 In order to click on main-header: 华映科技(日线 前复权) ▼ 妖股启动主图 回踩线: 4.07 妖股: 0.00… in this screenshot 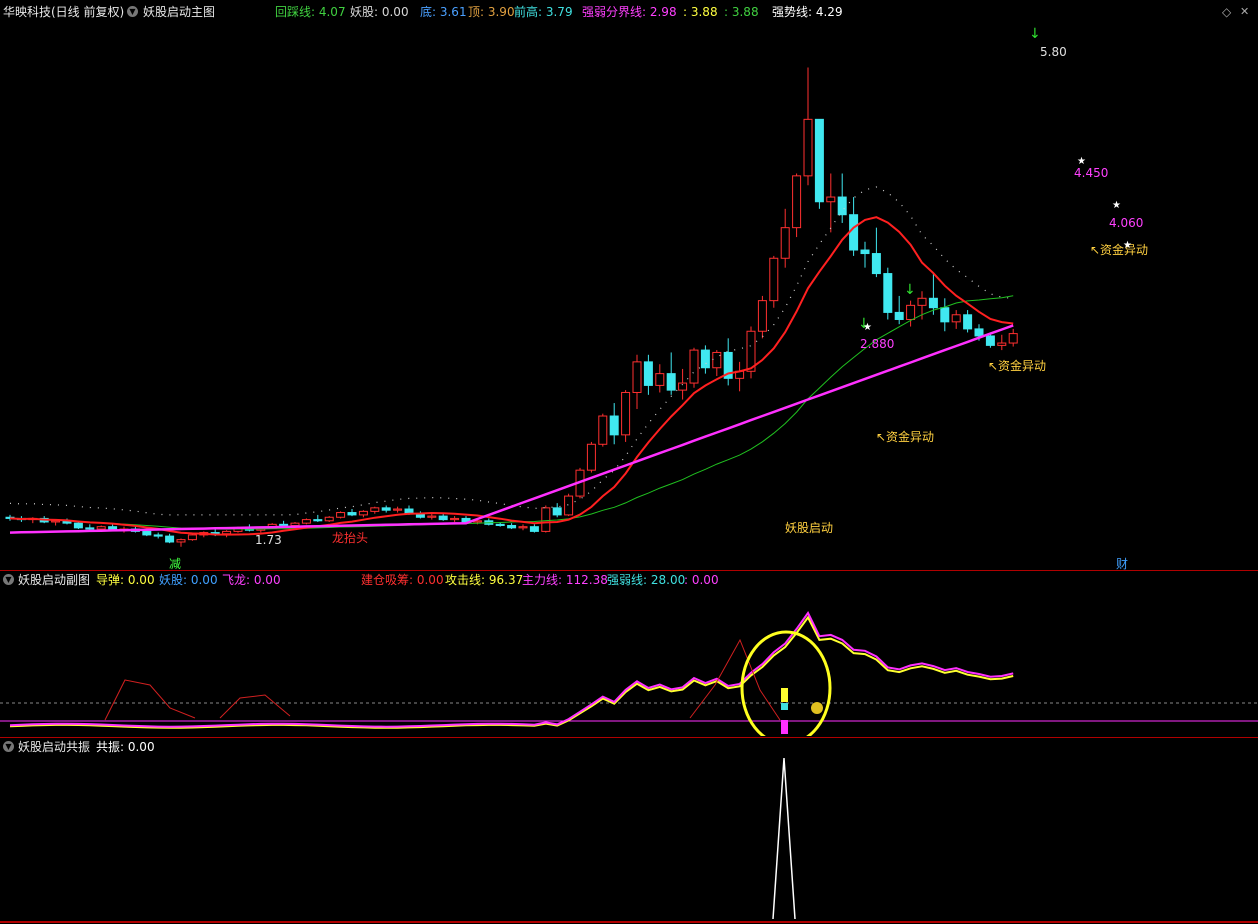, I will do `click(629, 12)`.